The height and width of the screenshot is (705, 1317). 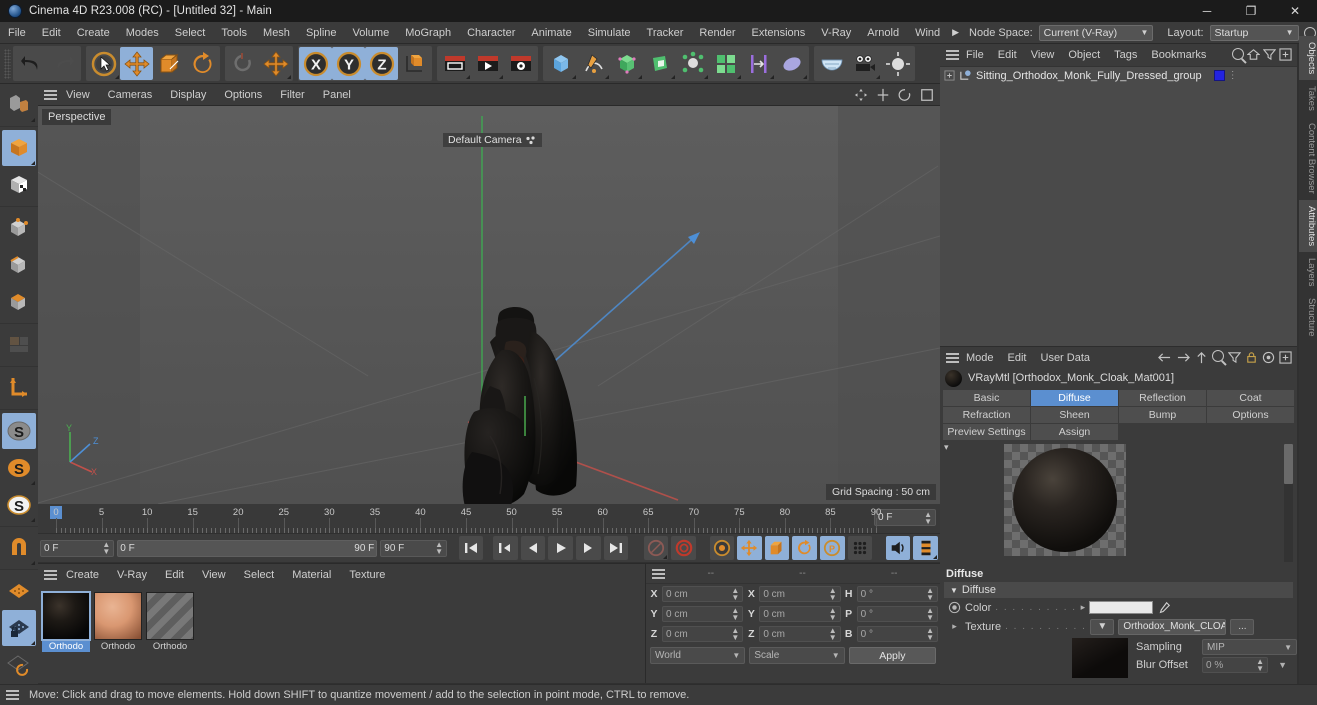 I want to click on rotate-tool-button, so click(x=202, y=63).